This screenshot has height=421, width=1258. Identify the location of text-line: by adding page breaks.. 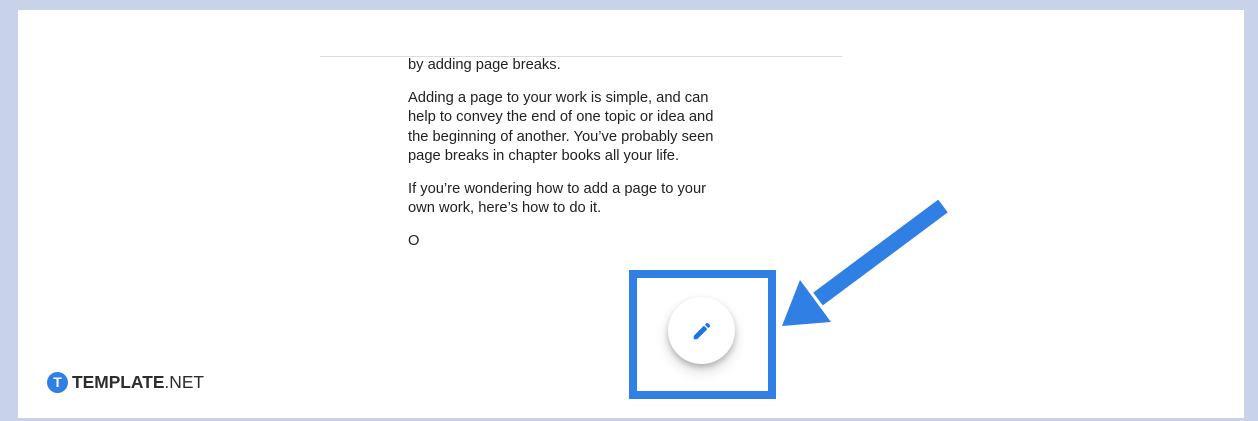
(484, 65).